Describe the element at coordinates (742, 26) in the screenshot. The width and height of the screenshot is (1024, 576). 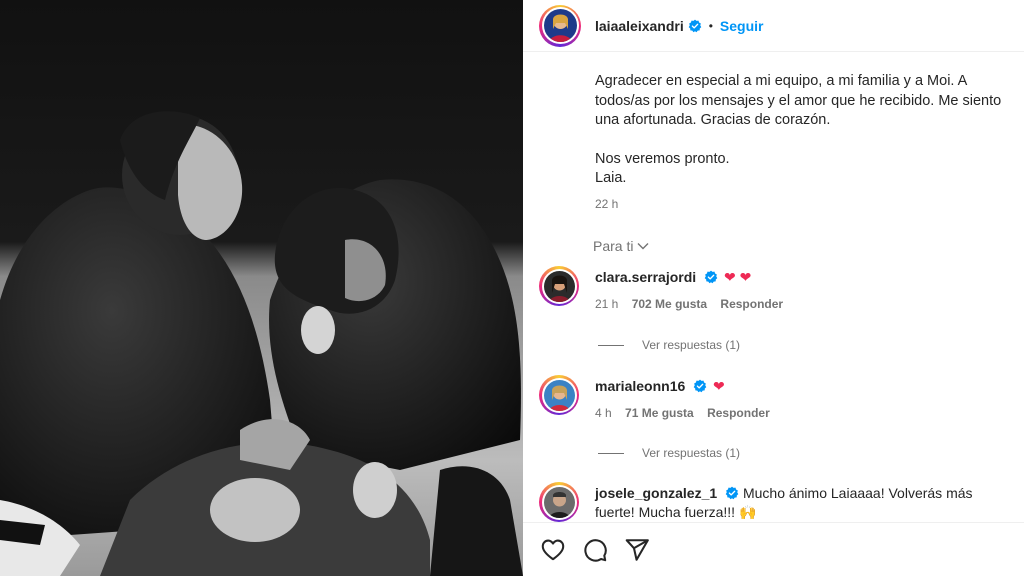
I see `follow-button: Seguir` at that location.